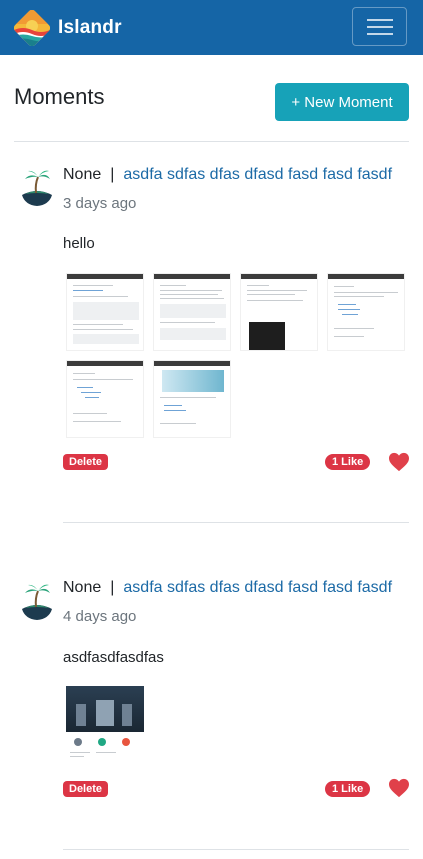 The image size is (423, 859). I want to click on brand: Islandr, so click(68, 28).